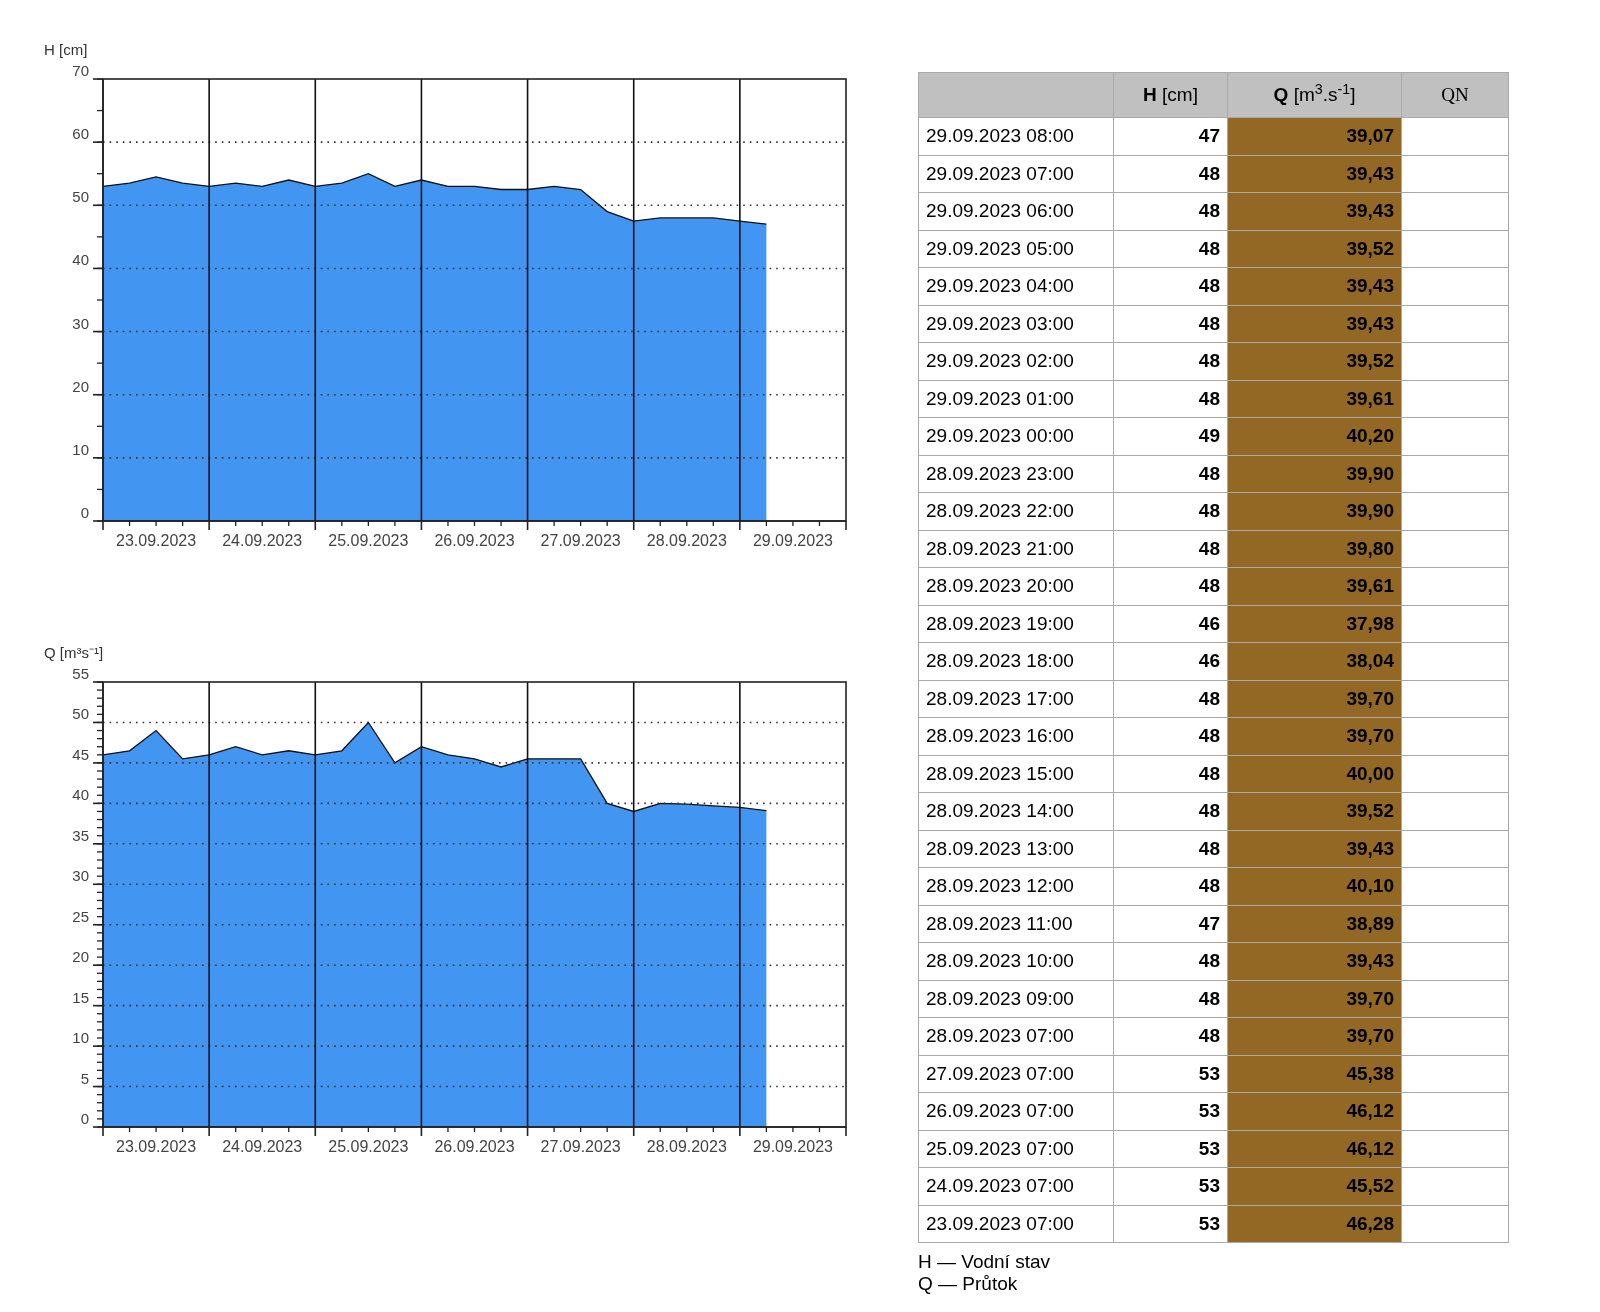 The width and height of the screenshot is (1600, 1312). I want to click on axis-title: H [cm], so click(66, 49).